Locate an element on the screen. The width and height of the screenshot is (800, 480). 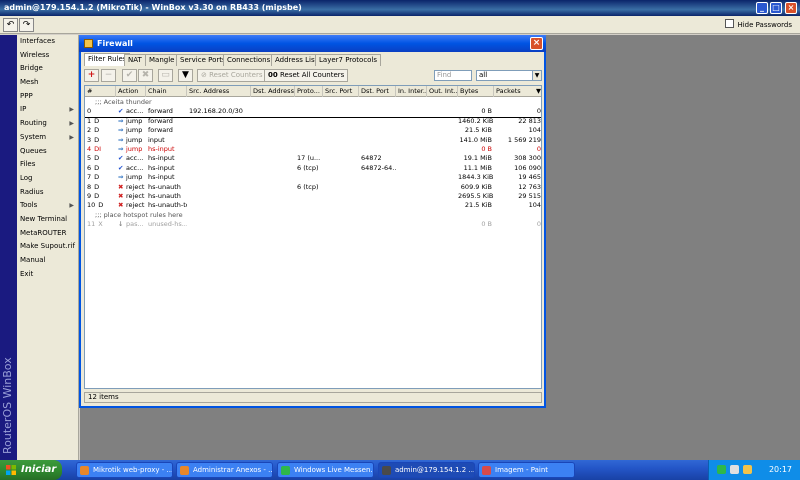
table-row: 0 ✔ acc... forward 192.168.20.0/30 0 B0 is located at coordinates (313, 111).